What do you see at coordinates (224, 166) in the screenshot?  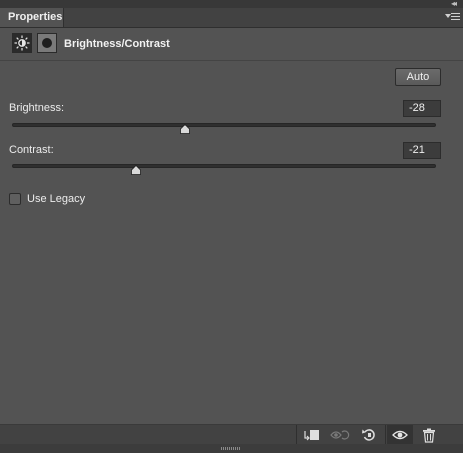 I see `contrast-slider-track` at bounding box center [224, 166].